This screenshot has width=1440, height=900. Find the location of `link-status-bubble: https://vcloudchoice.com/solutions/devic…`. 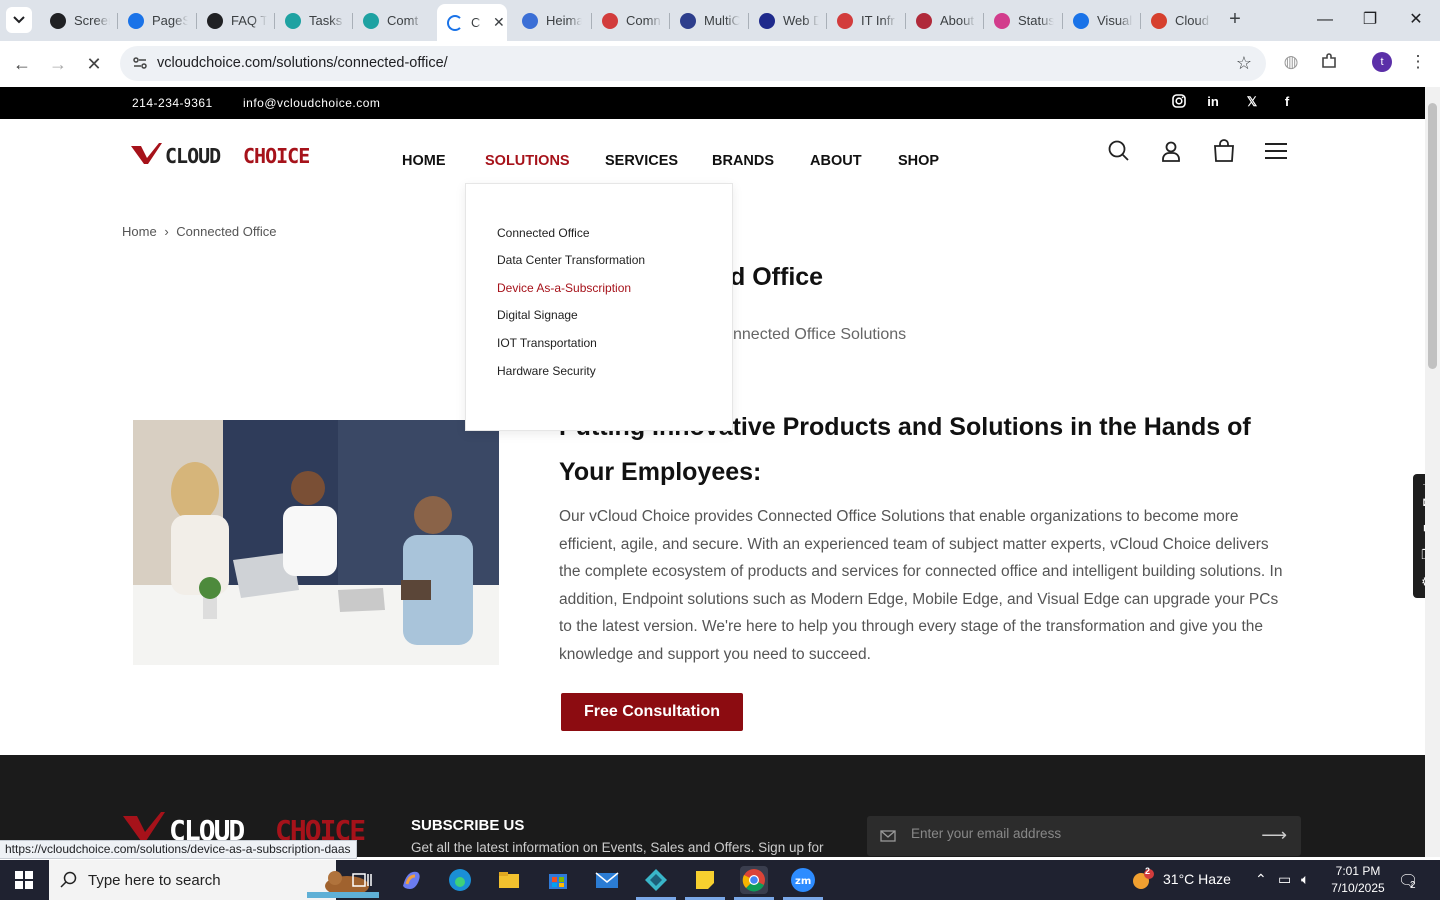

link-status-bubble: https://vcloudchoice.com/solutions/devic… is located at coordinates (178, 849).